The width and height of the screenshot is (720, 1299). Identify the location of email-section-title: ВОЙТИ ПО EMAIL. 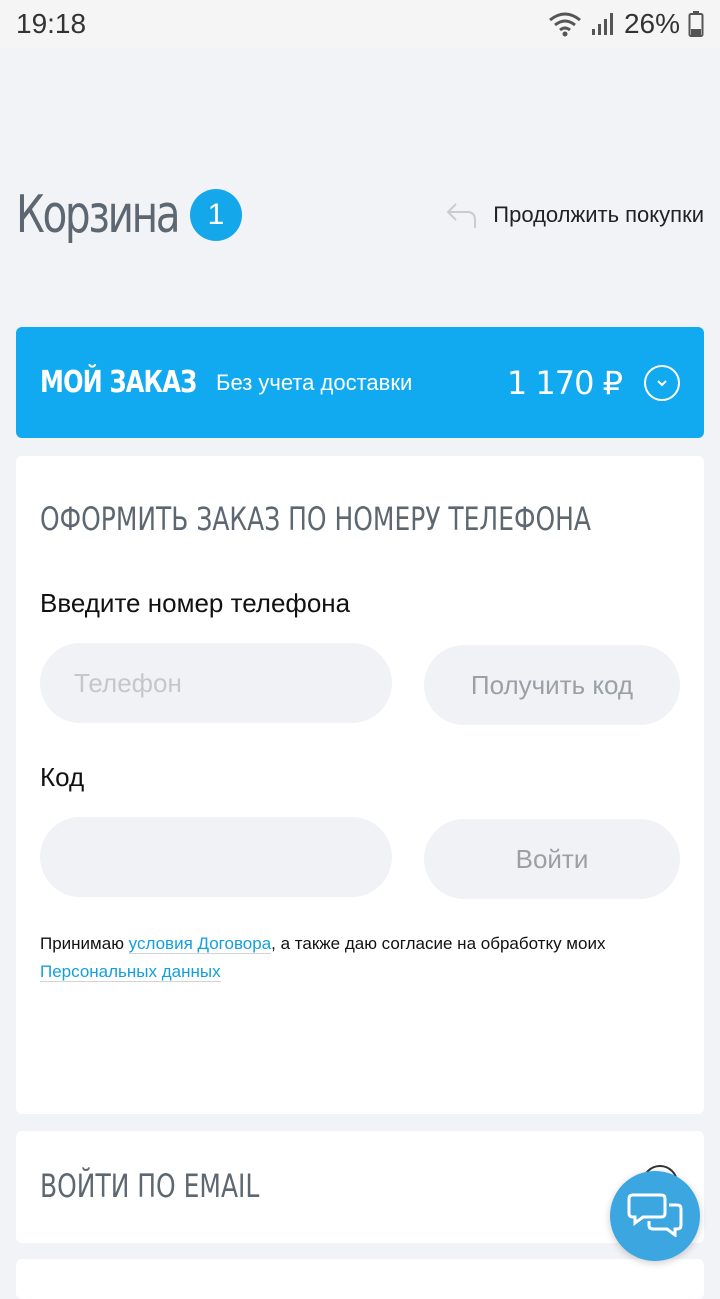
(150, 1186).